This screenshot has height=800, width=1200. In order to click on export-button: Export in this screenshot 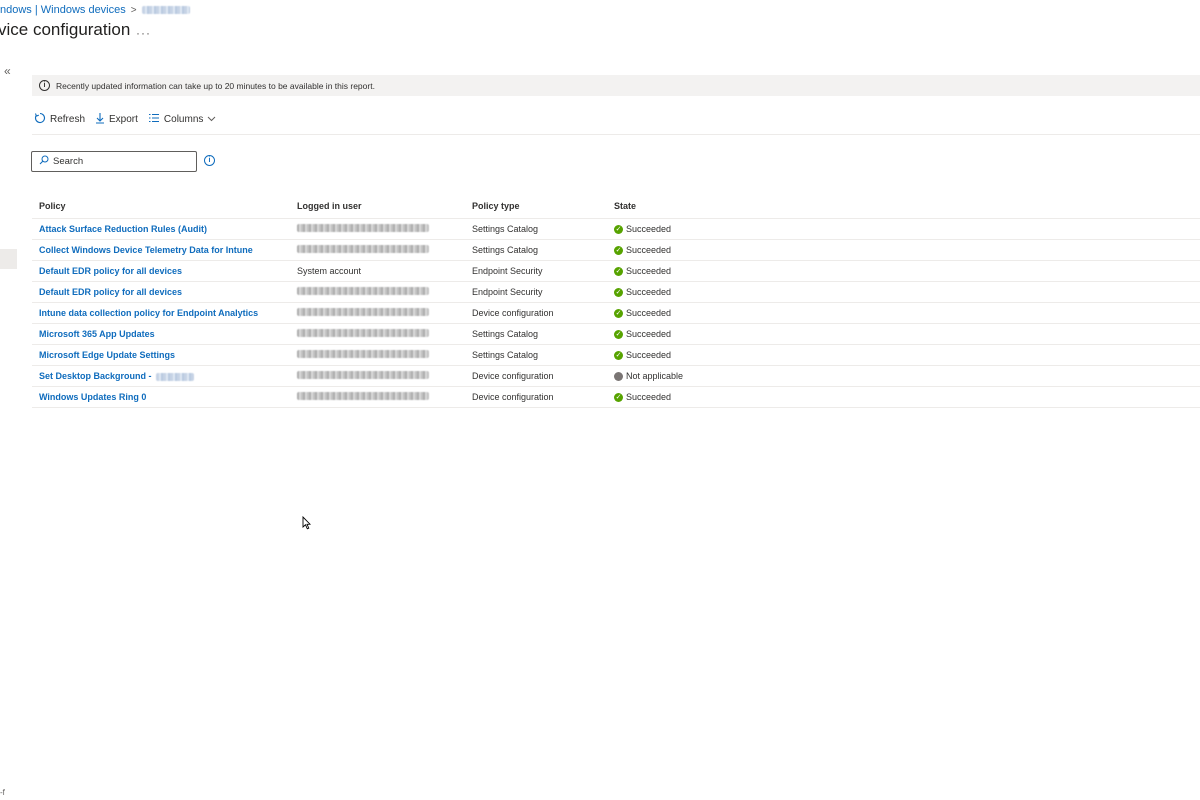, I will do `click(116, 119)`.